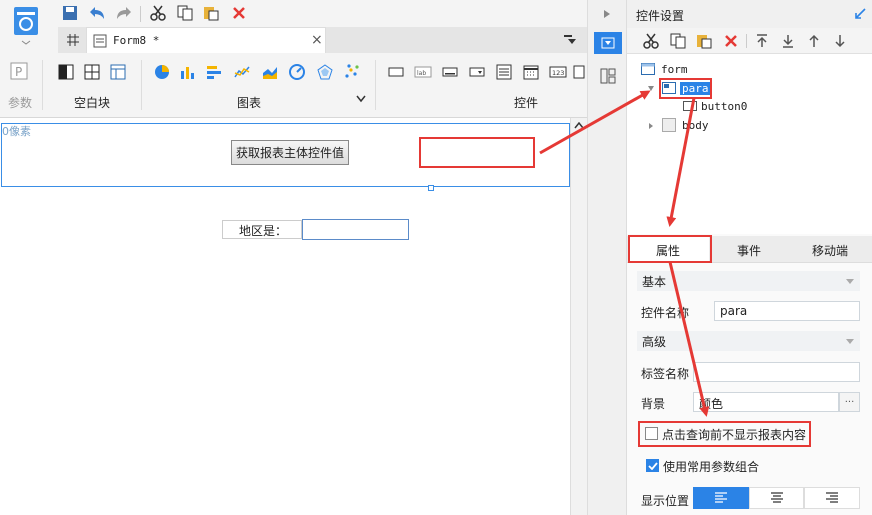 The image size is (872, 515). I want to click on checkbox-widget-icon, so click(579, 72).